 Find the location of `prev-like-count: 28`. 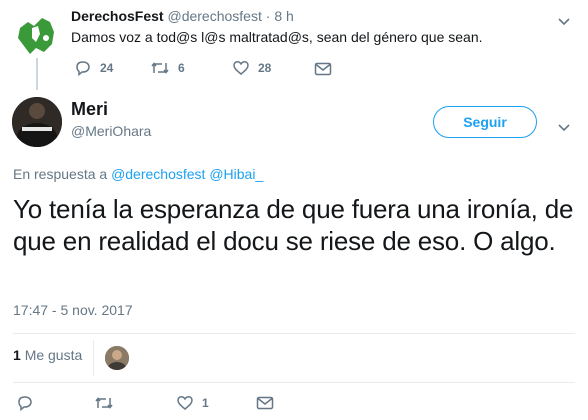

prev-like-count: 28 is located at coordinates (265, 68).